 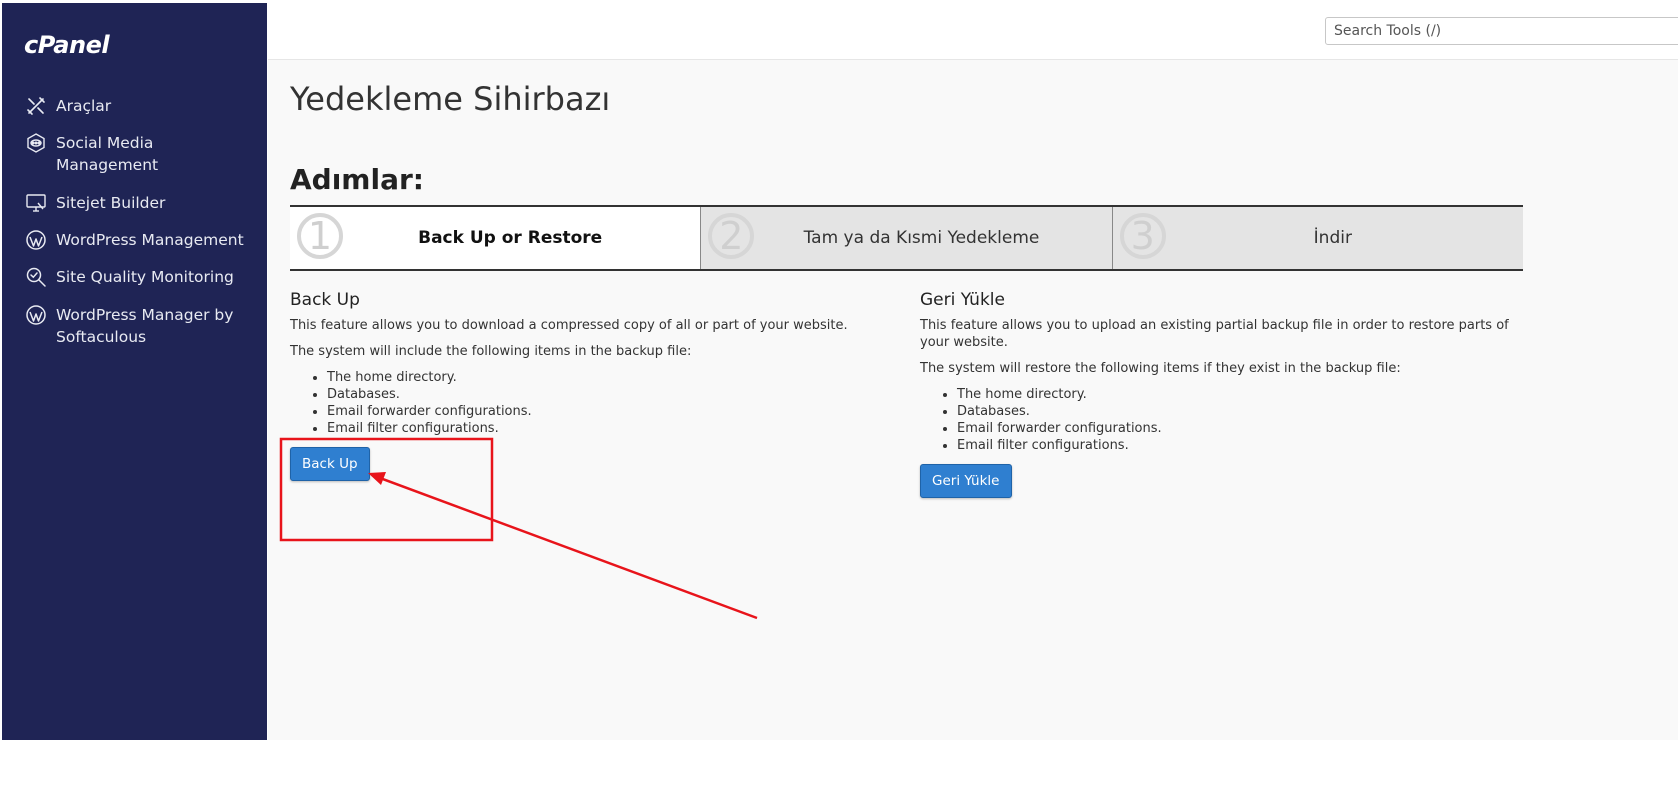 I want to click on social-media-icon, so click(x=36, y=143).